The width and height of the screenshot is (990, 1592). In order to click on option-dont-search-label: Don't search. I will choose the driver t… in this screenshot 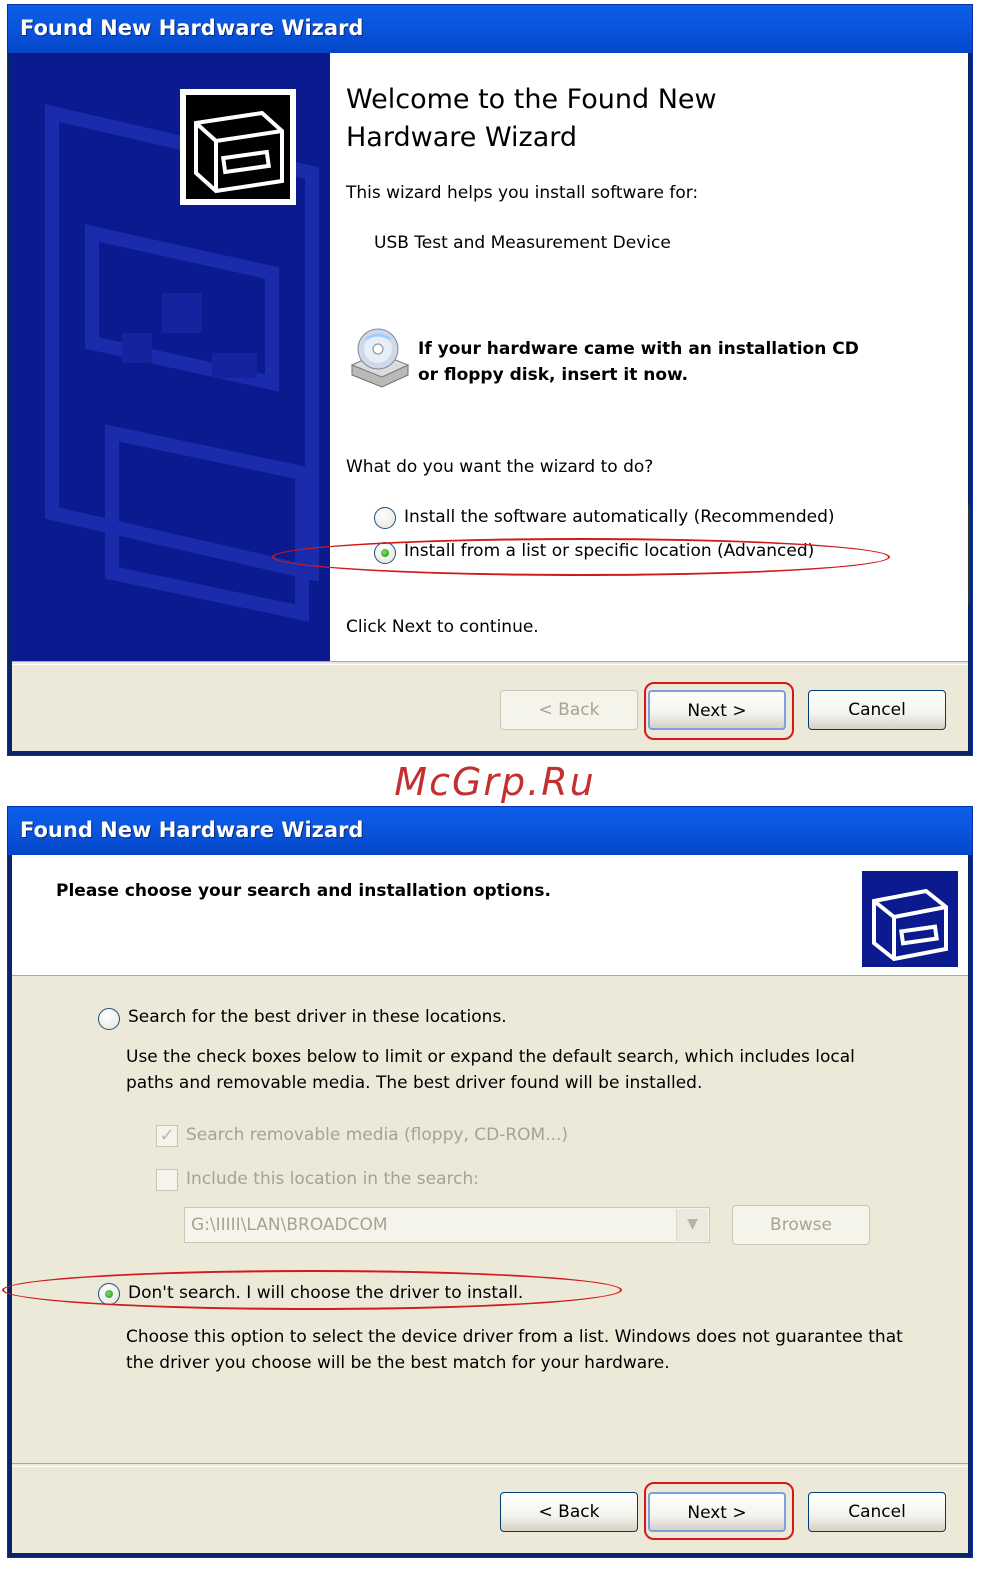, I will do `click(325, 1293)`.